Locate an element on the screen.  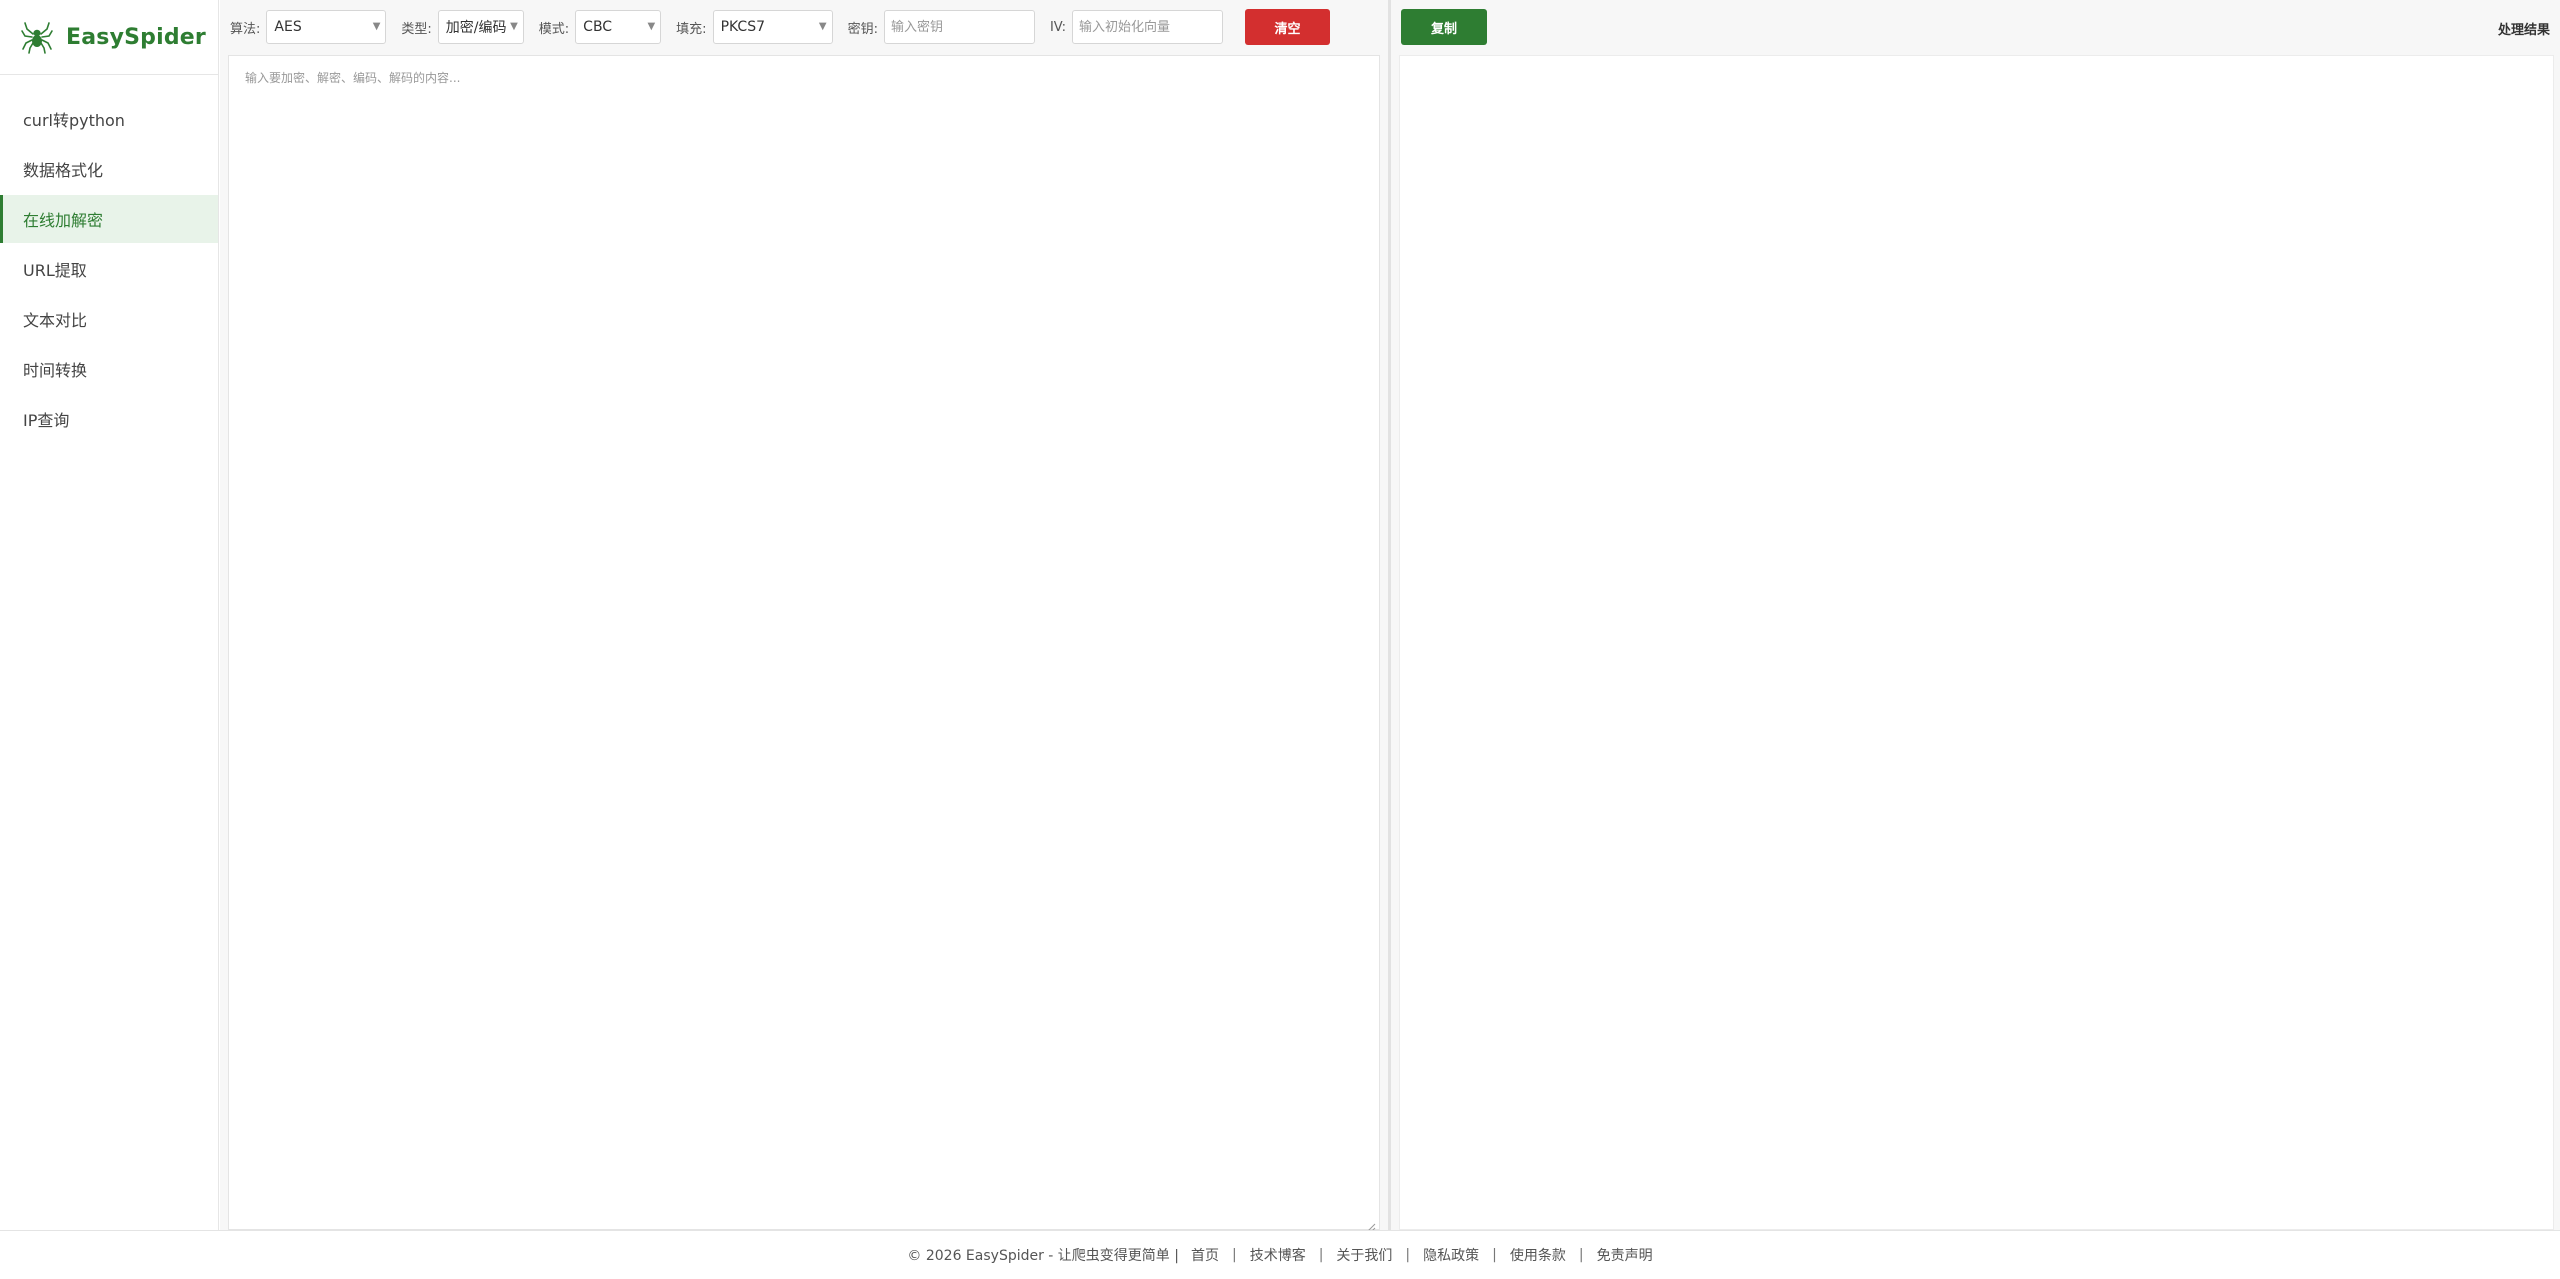
iv-input is located at coordinates (1147, 27).